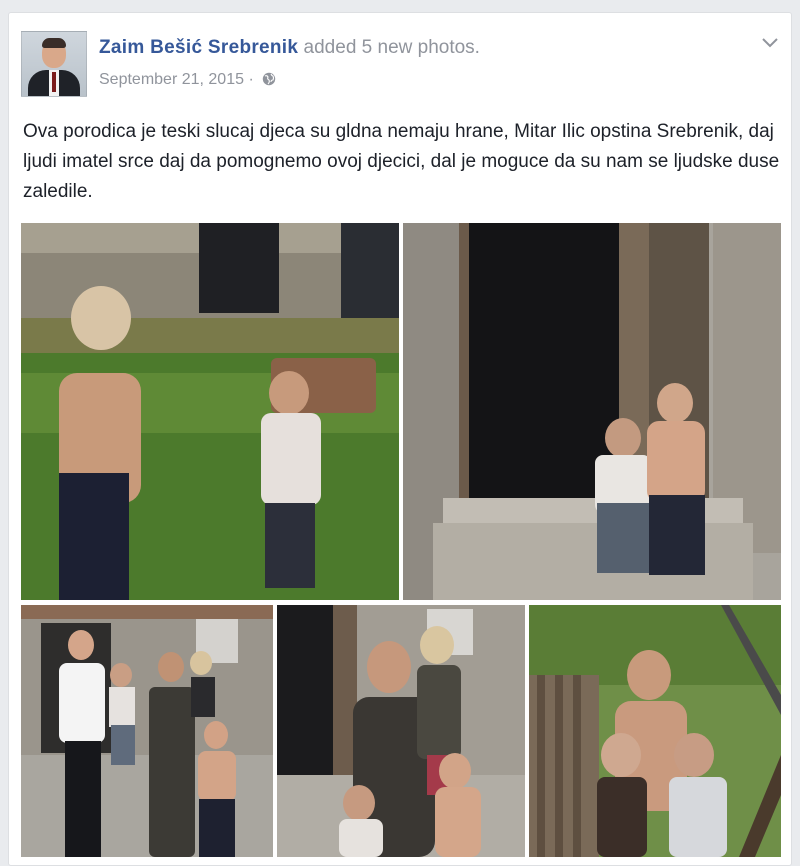  Describe the element at coordinates (269, 79) in the screenshot. I see `globe-icon` at that location.